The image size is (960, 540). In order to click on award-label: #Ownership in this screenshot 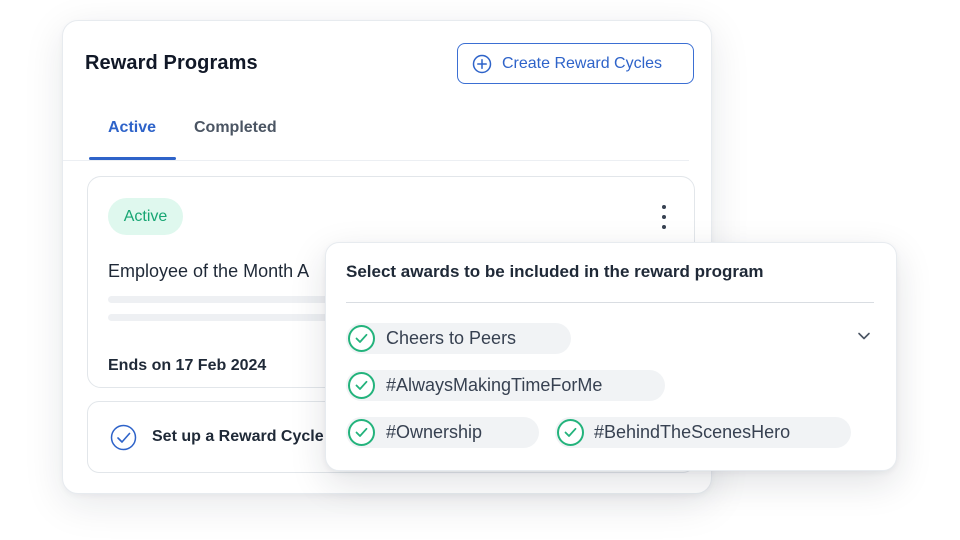, I will do `click(434, 432)`.